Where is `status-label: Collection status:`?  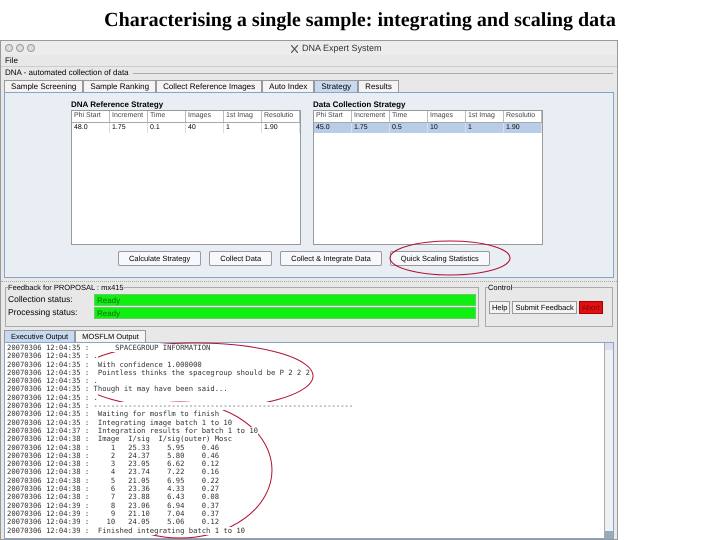
status-label: Collection status: is located at coordinates (41, 299).